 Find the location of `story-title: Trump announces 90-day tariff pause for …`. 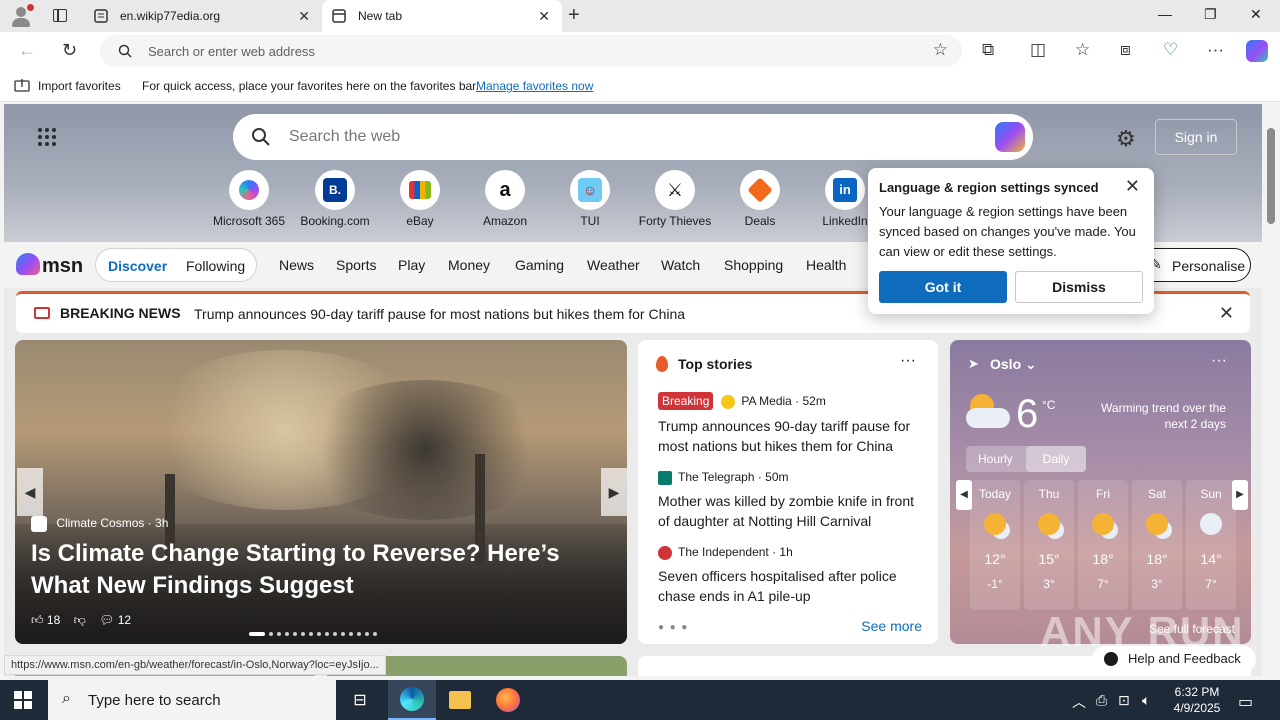

story-title: Trump announces 90-day tariff pause for … is located at coordinates (793, 436).